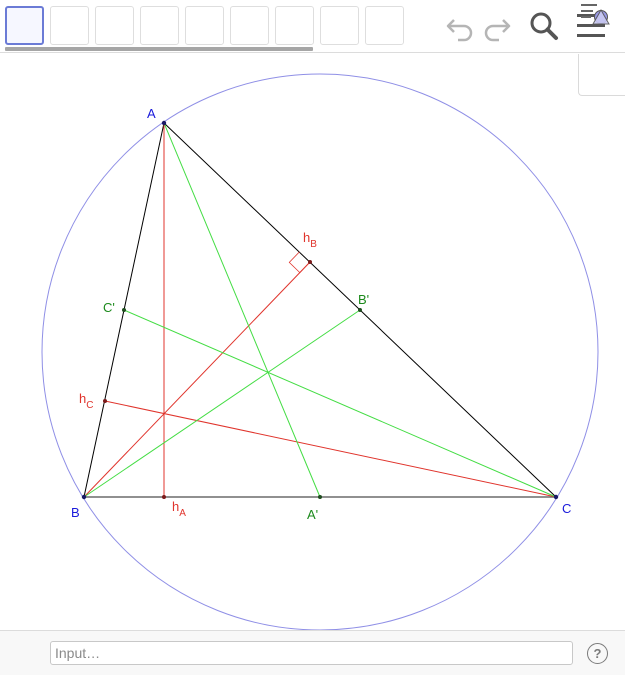 The width and height of the screenshot is (625, 675). I want to click on altitude-from-B, so click(197, 379).